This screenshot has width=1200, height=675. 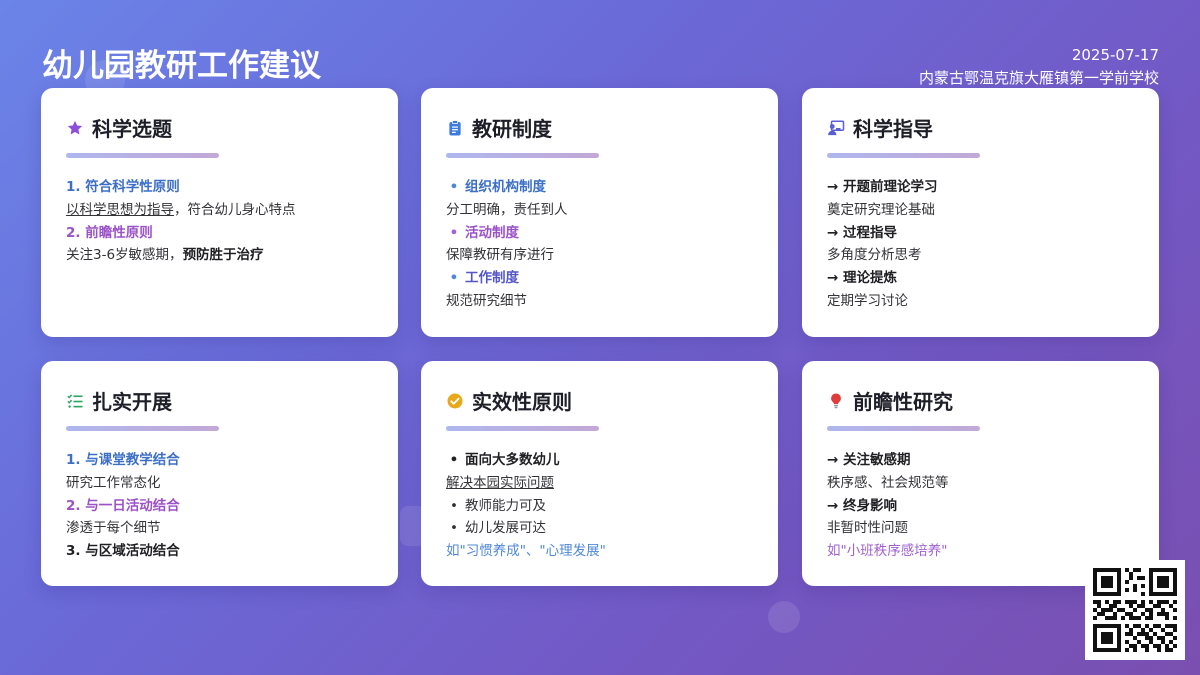 I want to click on school-name: 内蒙古鄂温克旗大雁镇第一学前学校, so click(x=1038, y=78).